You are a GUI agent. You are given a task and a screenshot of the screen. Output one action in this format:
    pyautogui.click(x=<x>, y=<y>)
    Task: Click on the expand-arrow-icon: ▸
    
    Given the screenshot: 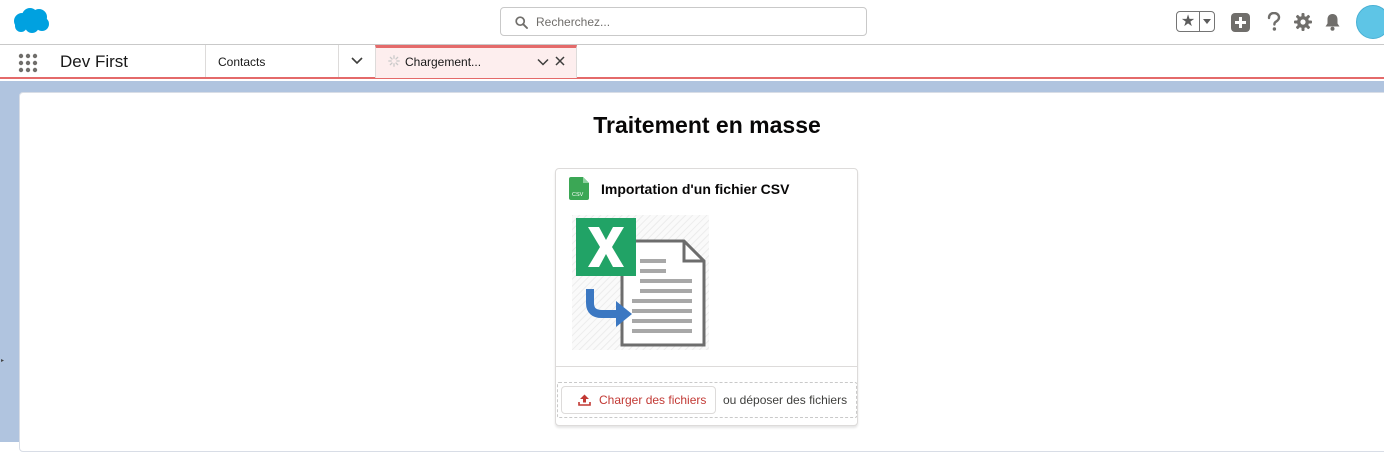 What is the action you would take?
    pyautogui.click(x=3, y=361)
    